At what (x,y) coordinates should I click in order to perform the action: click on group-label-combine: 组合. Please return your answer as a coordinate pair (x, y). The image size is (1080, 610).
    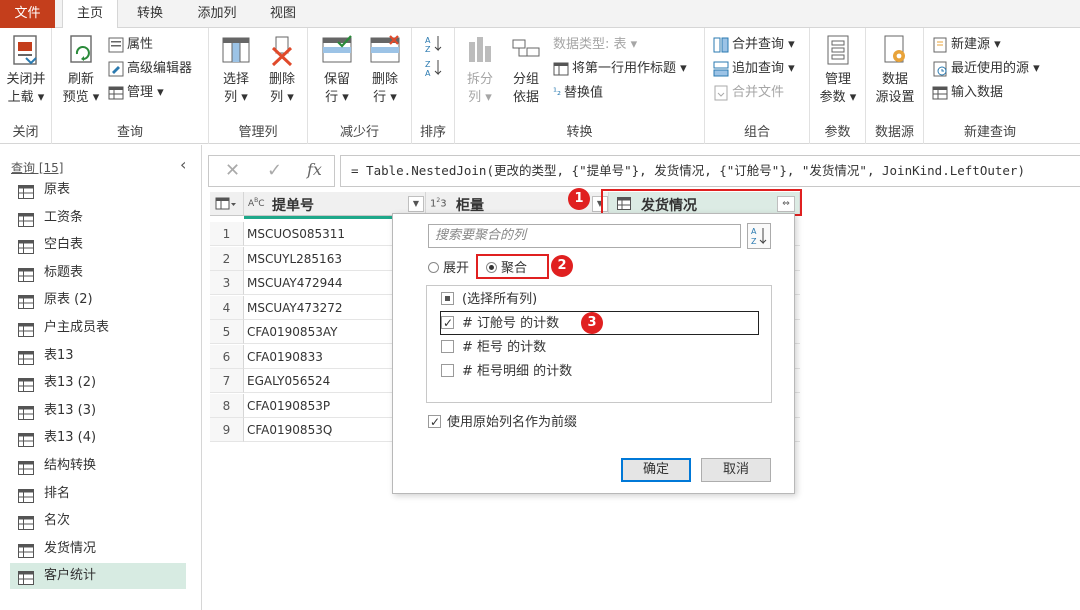
    Looking at the image, I should click on (756, 132).